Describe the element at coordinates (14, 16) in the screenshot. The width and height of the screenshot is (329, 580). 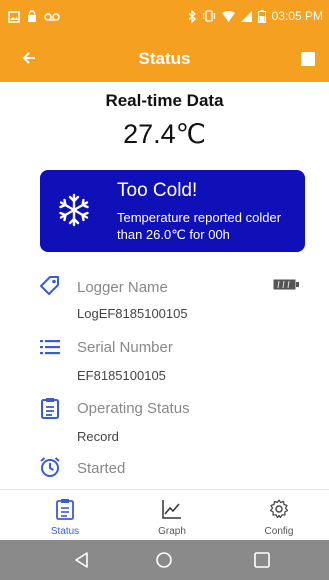
I see `image-icon` at that location.